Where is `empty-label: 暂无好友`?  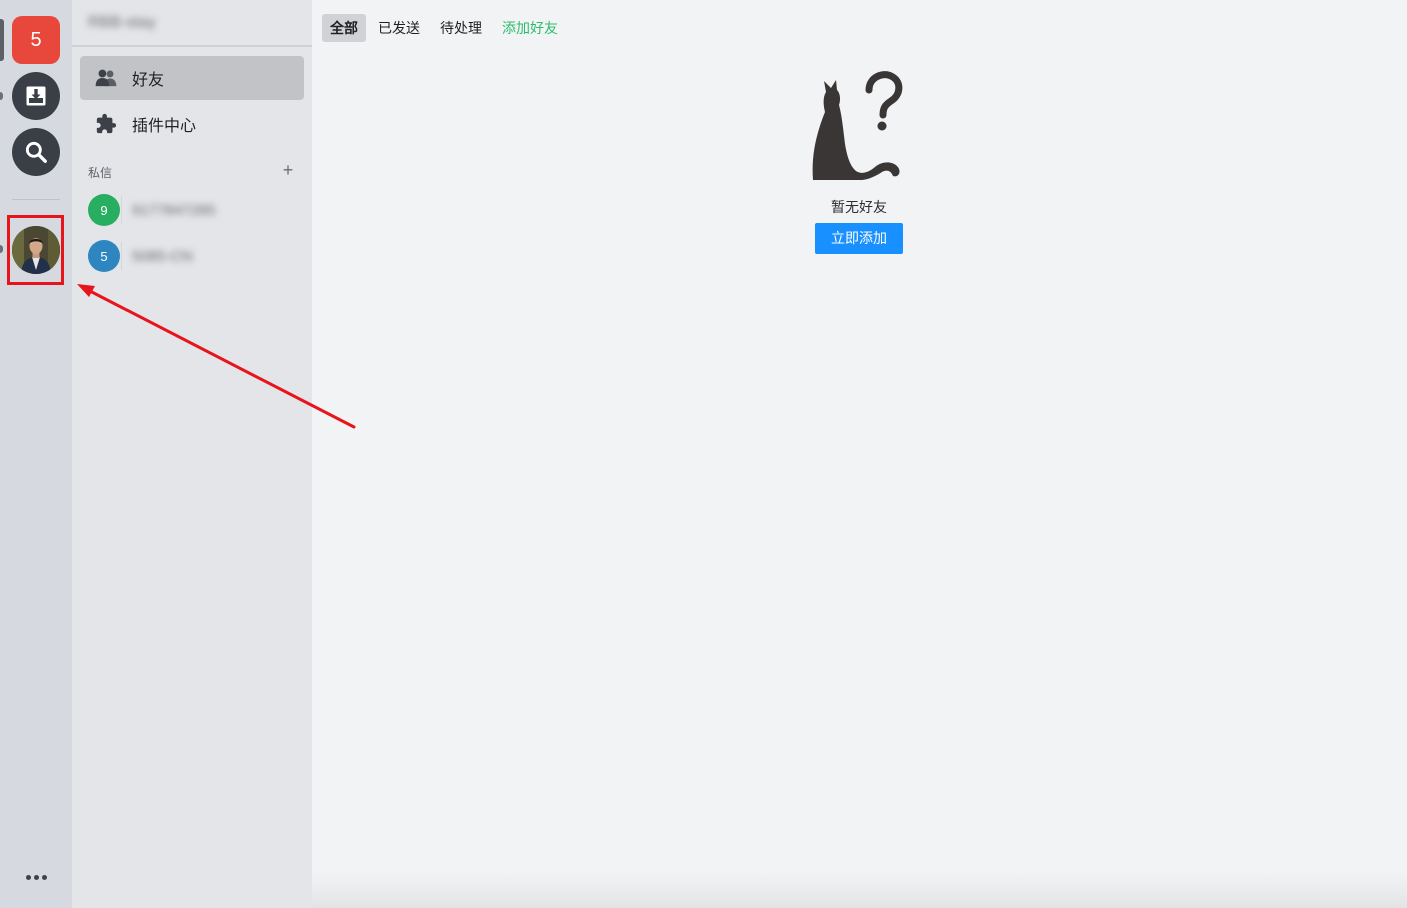
empty-label: 暂无好友 is located at coordinates (859, 207).